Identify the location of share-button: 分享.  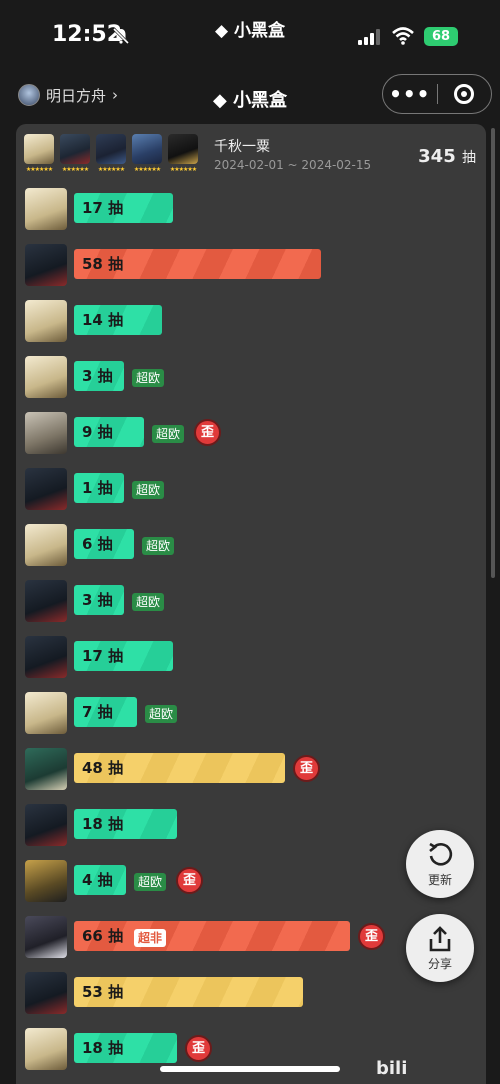
(440, 948).